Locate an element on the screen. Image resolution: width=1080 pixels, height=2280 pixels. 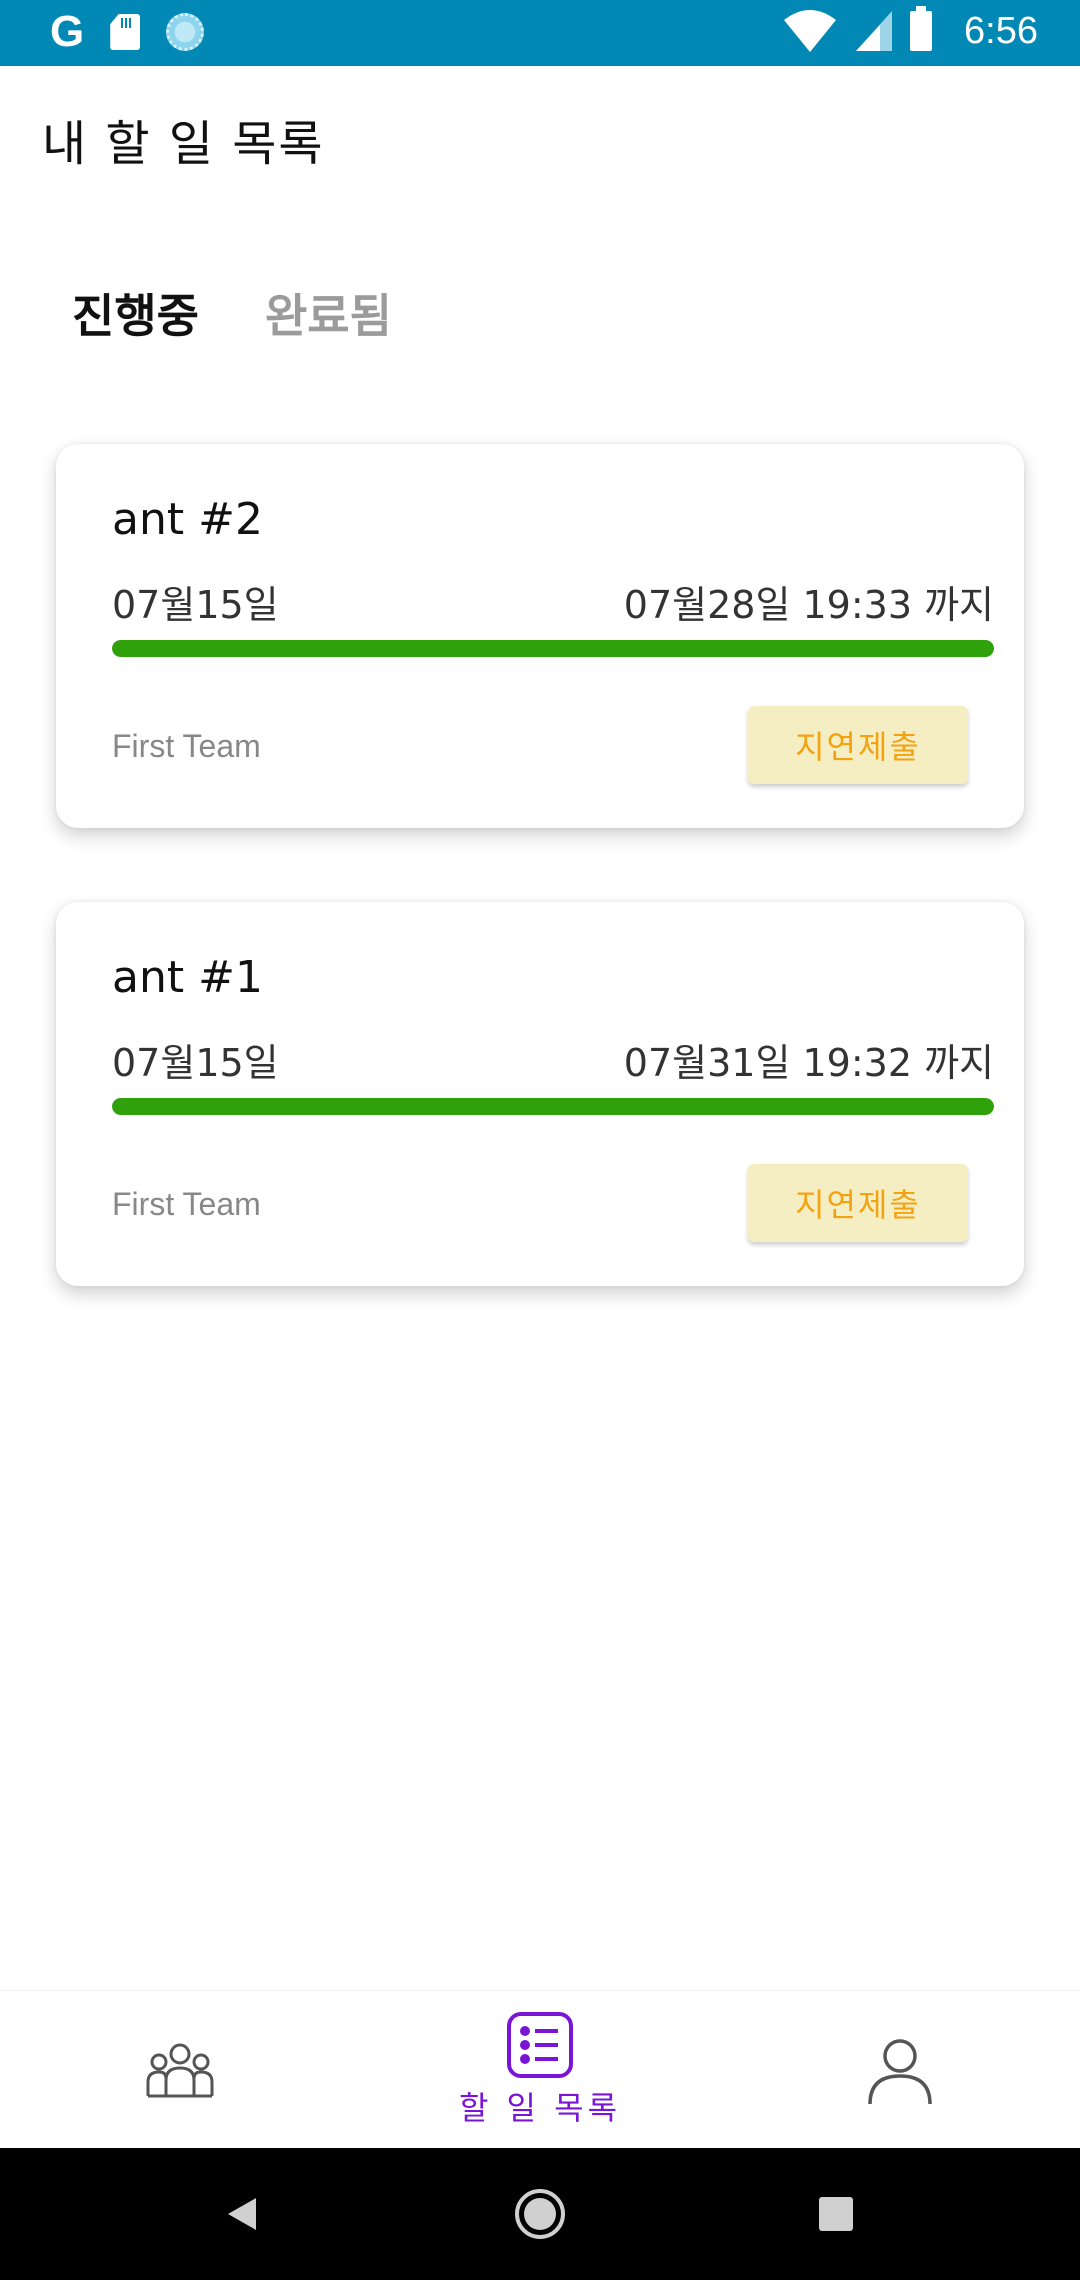
home-button is located at coordinates (540, 2214).